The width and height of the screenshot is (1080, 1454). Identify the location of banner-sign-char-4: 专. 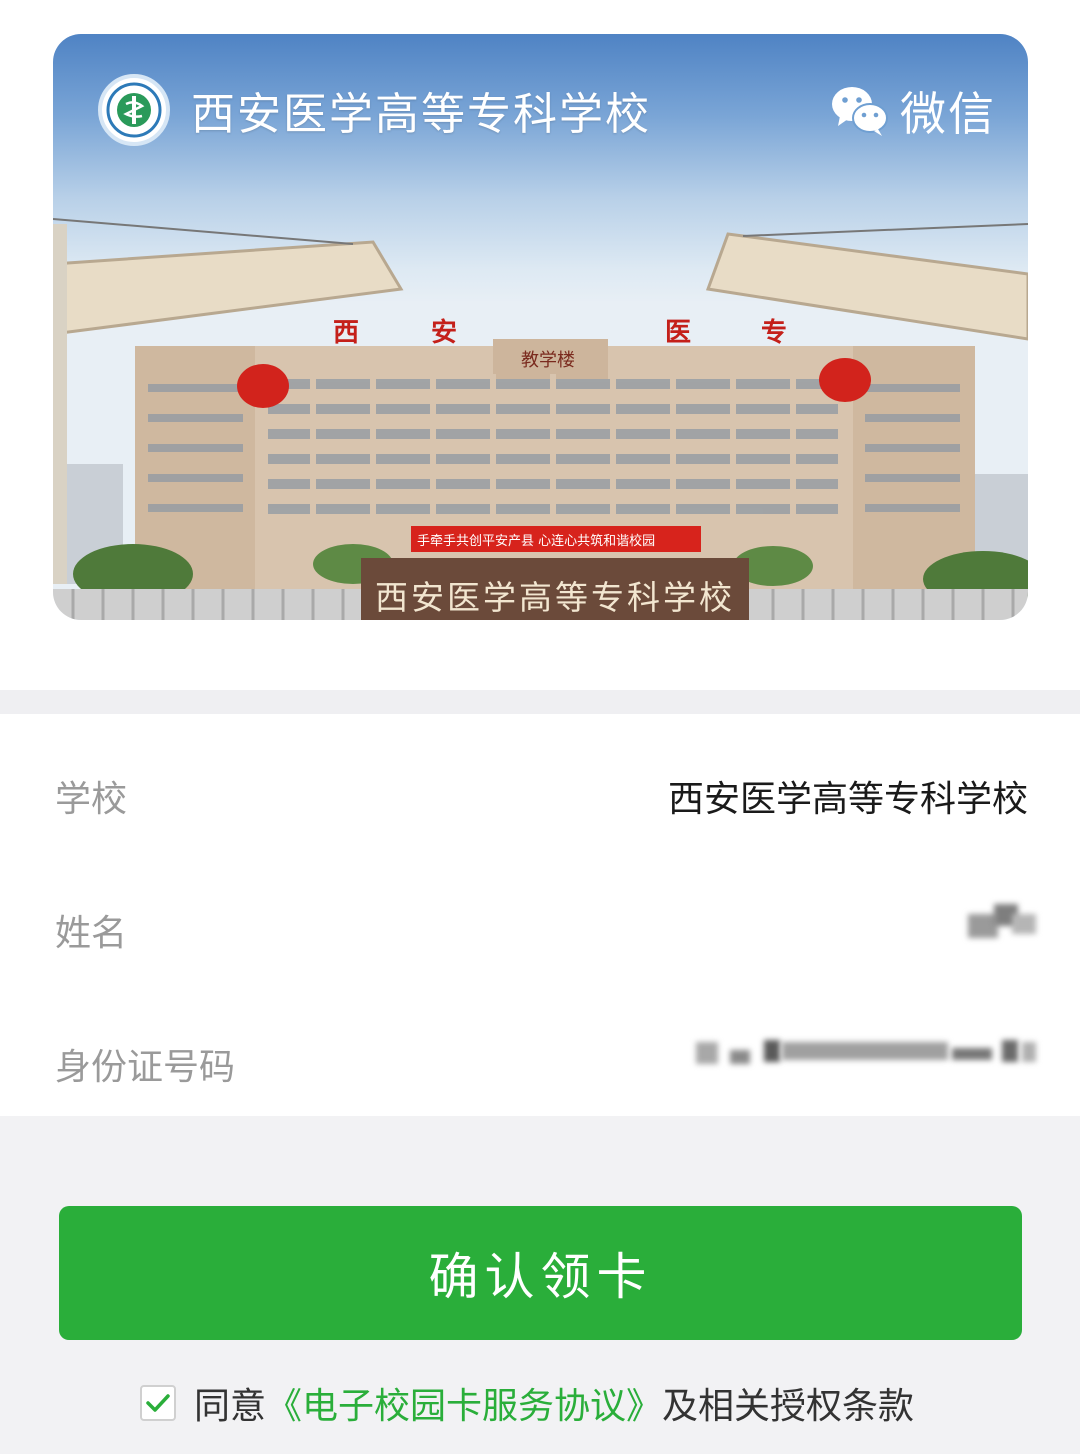
(774, 333).